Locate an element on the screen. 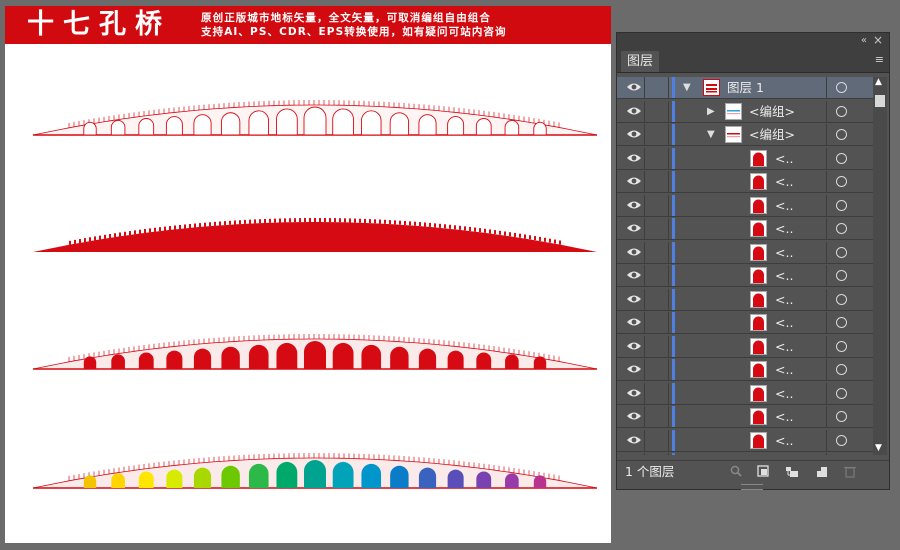  create-sublayer-icon is located at coordinates (792, 471).